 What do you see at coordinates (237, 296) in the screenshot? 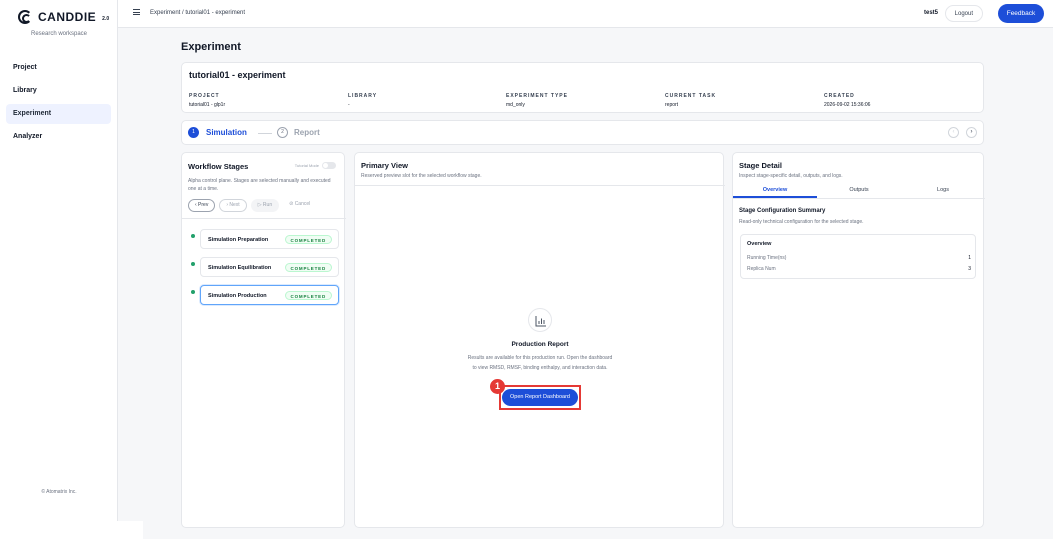
I see `stage-name: Simulation Production` at bounding box center [237, 296].